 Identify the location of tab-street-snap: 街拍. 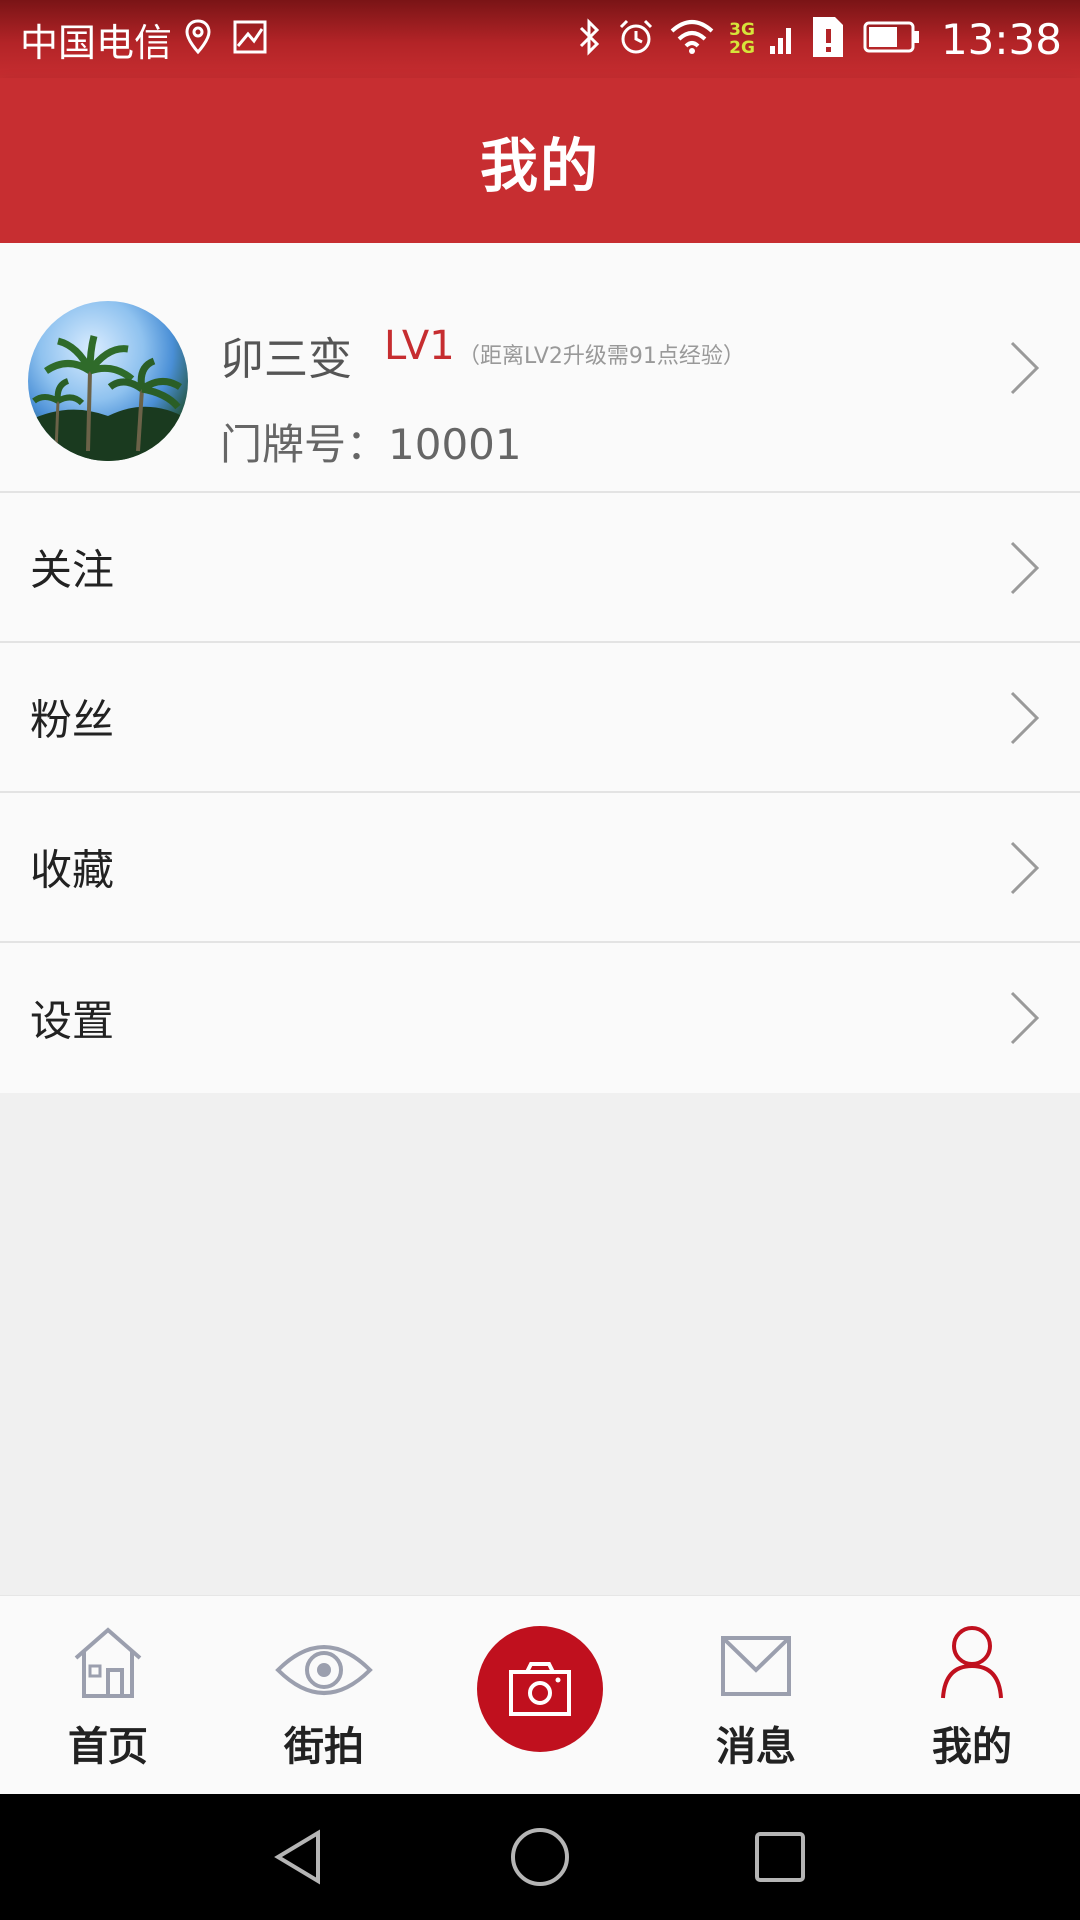
(324, 1695).